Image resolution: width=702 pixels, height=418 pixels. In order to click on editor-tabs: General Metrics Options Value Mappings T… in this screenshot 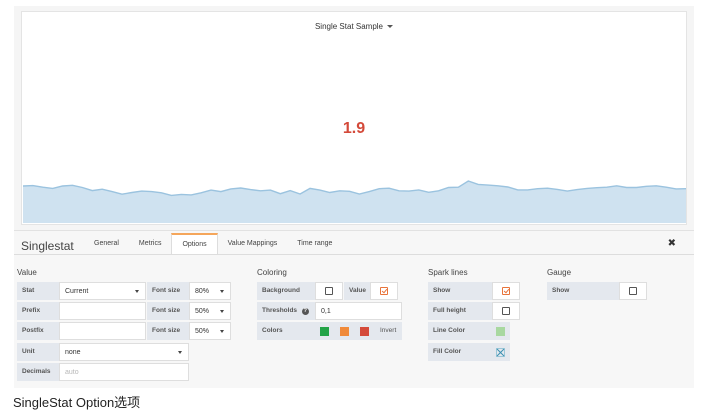, I will do `click(213, 244)`.